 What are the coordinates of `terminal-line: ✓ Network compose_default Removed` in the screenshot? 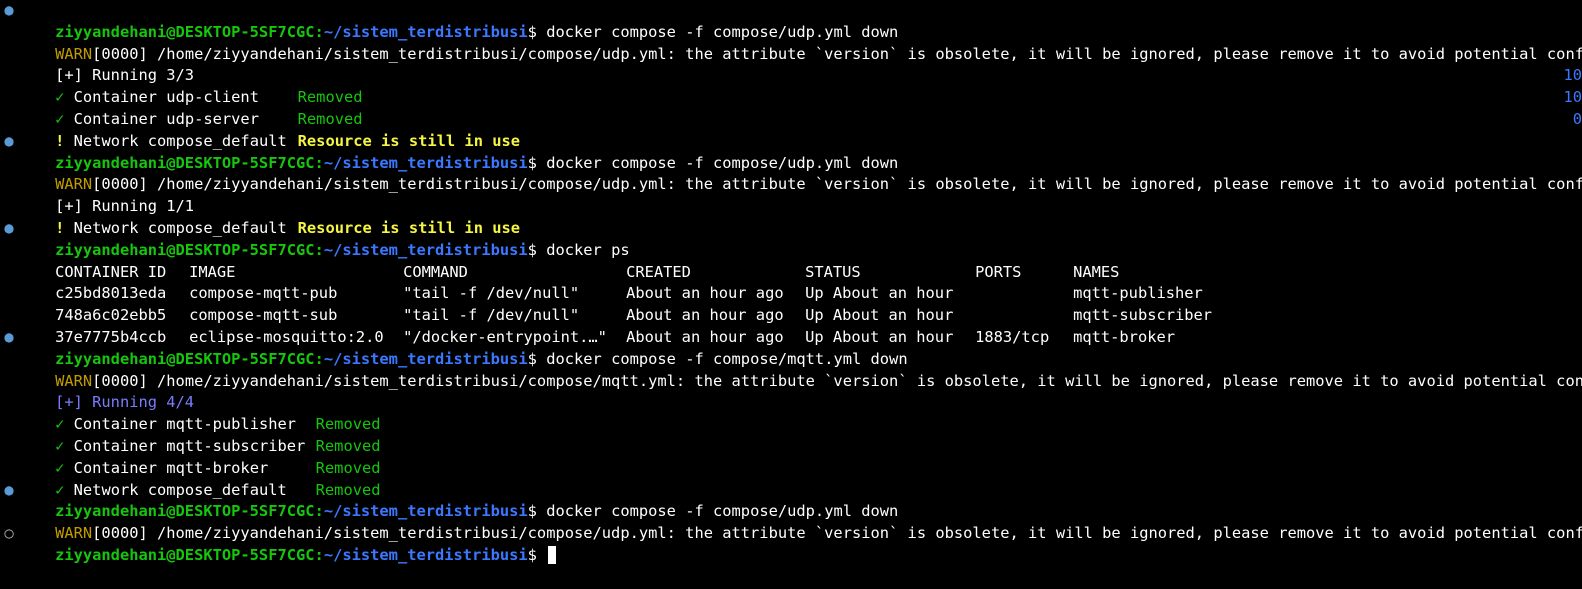 It's located at (791, 478).